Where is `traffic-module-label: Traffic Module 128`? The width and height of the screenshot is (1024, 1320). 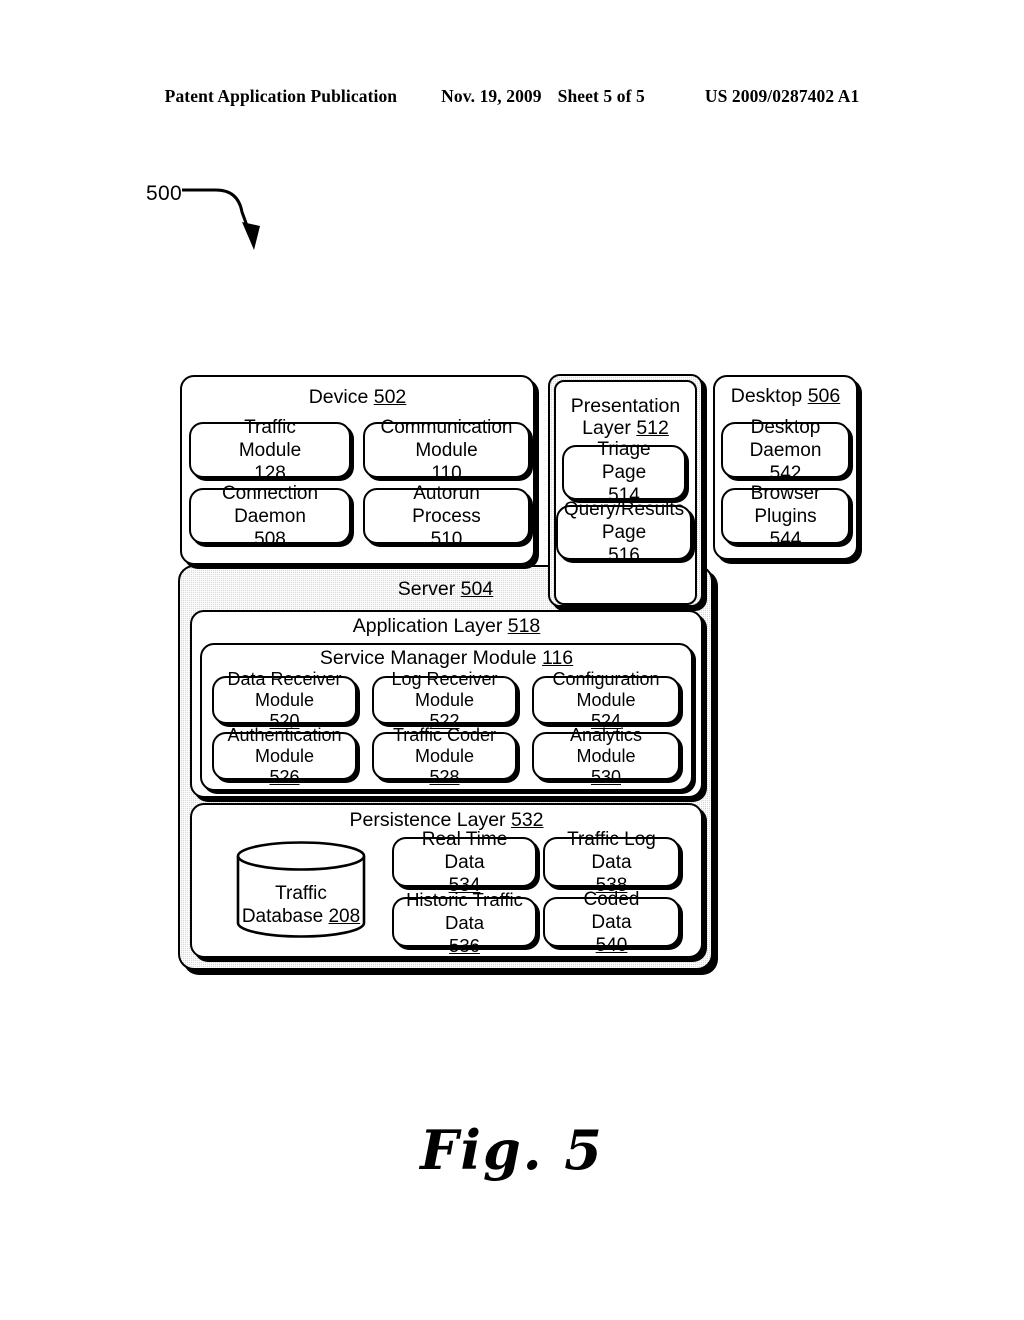 traffic-module-label: Traffic Module 128 is located at coordinates (270, 450).